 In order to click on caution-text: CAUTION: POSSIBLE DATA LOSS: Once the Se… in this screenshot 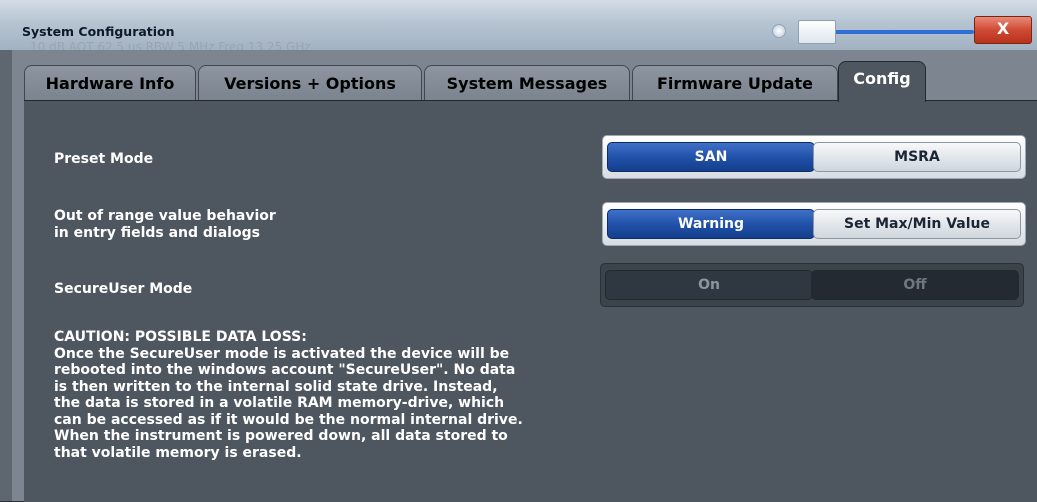, I will do `click(288, 395)`.